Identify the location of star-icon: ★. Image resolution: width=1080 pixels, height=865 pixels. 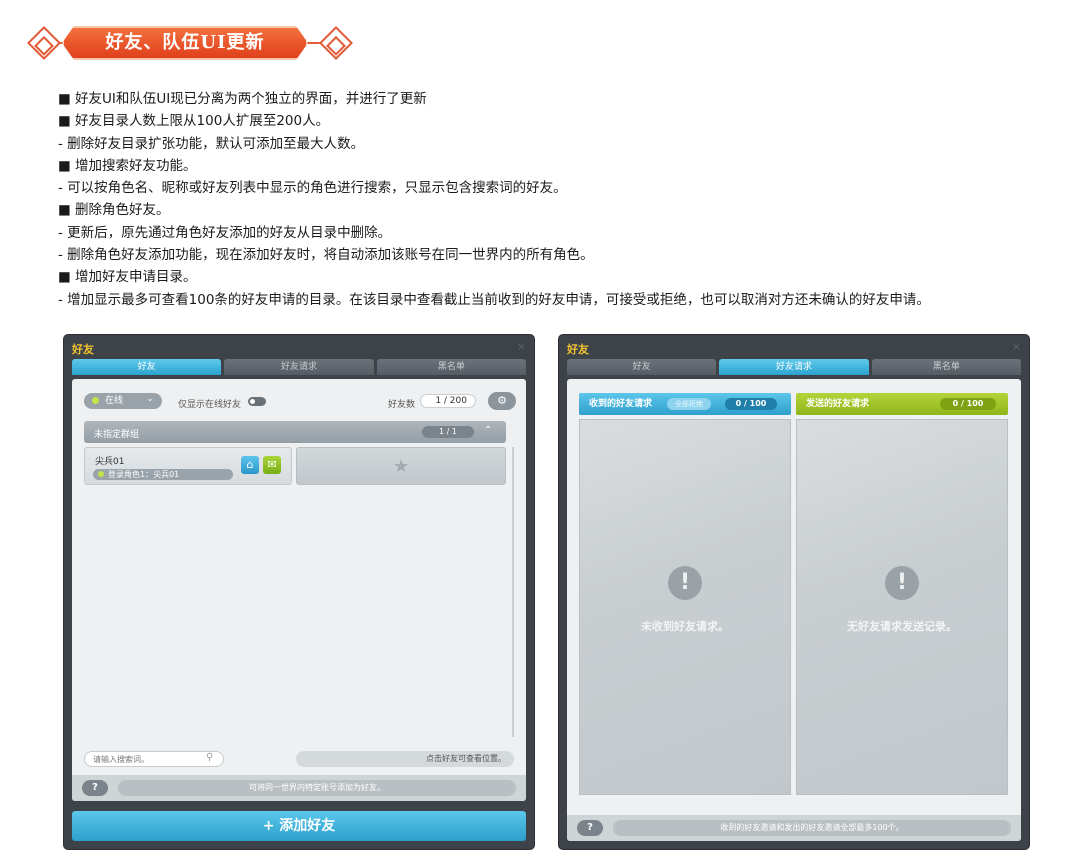
(401, 466).